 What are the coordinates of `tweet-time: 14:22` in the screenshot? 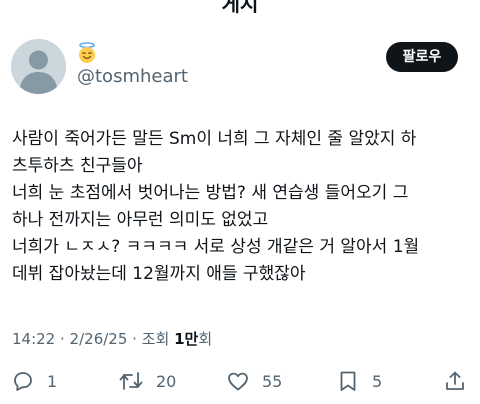 It's located at (33, 339).